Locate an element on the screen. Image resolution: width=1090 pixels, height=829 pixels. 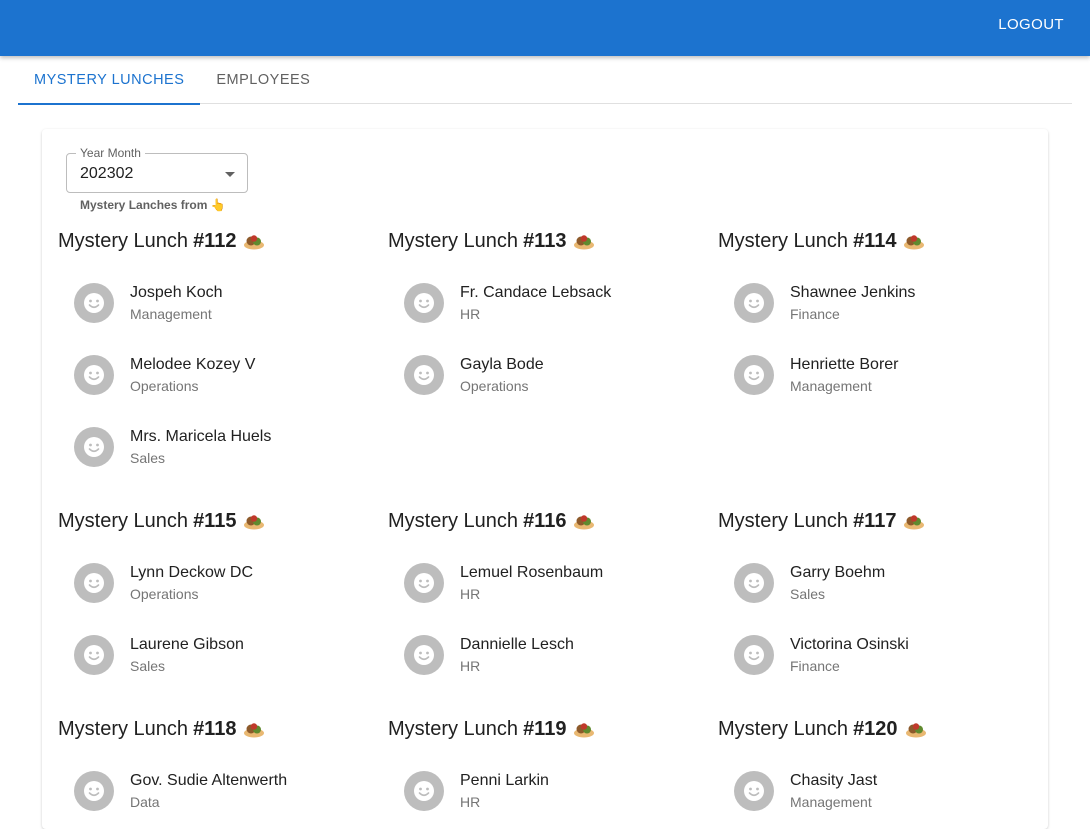
year-month-select: Year Month 202302 is located at coordinates (157, 169).